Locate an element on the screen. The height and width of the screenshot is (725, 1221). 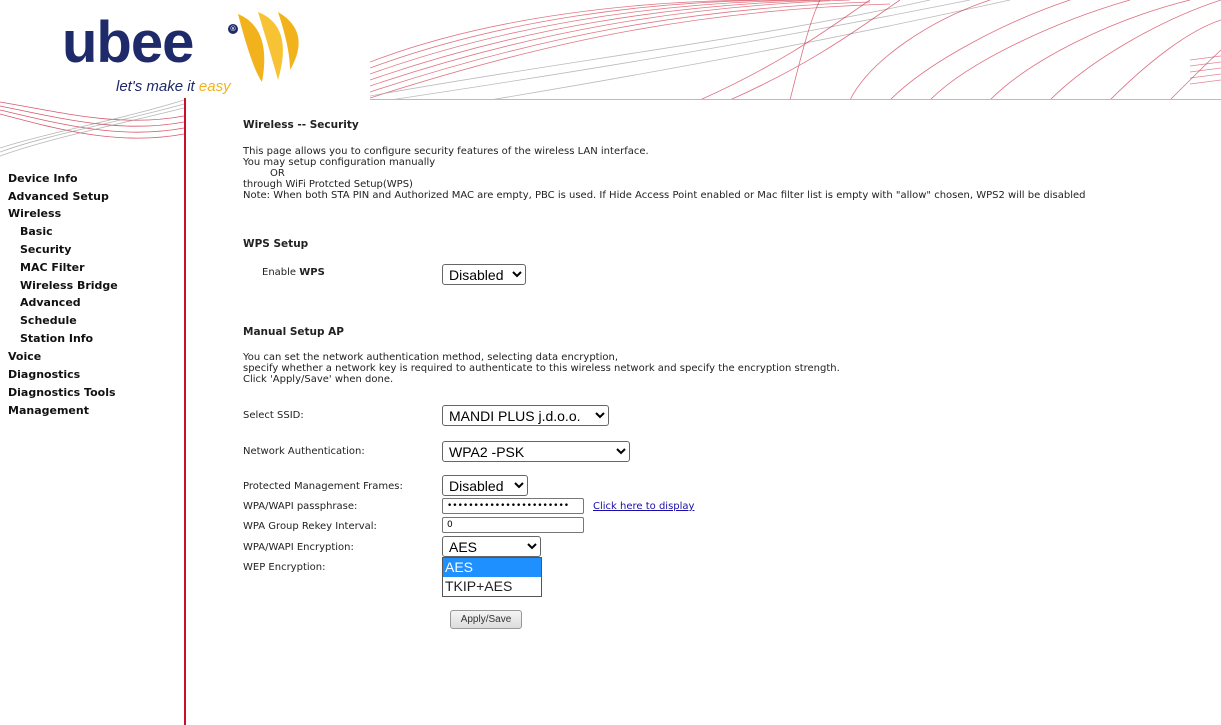
page-title: Wireless -- Security is located at coordinates (301, 125).